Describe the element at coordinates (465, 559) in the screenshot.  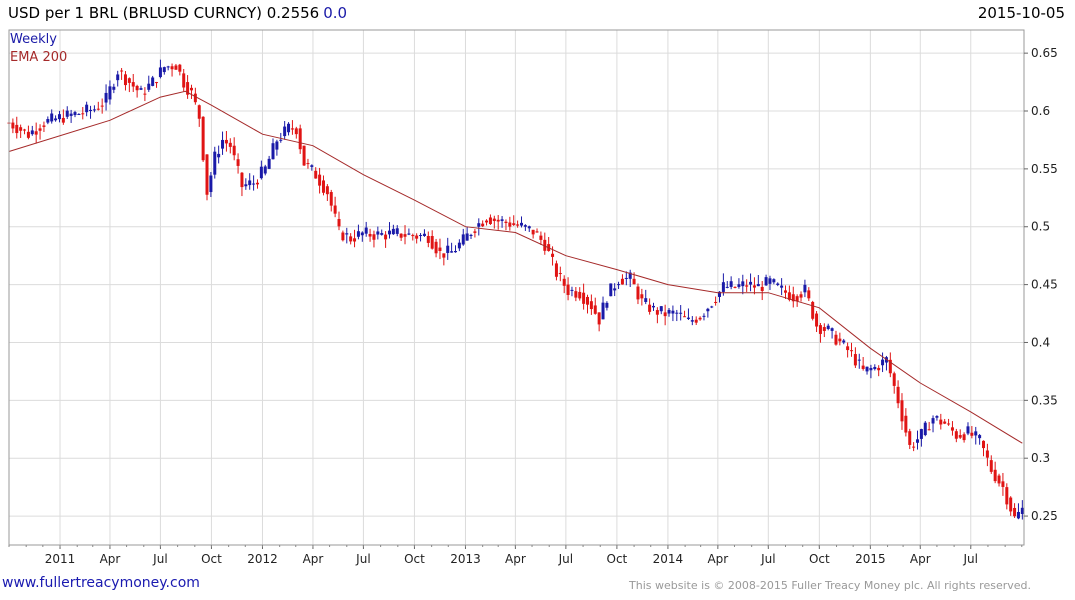
I see `x-tick-label: 2013` at that location.